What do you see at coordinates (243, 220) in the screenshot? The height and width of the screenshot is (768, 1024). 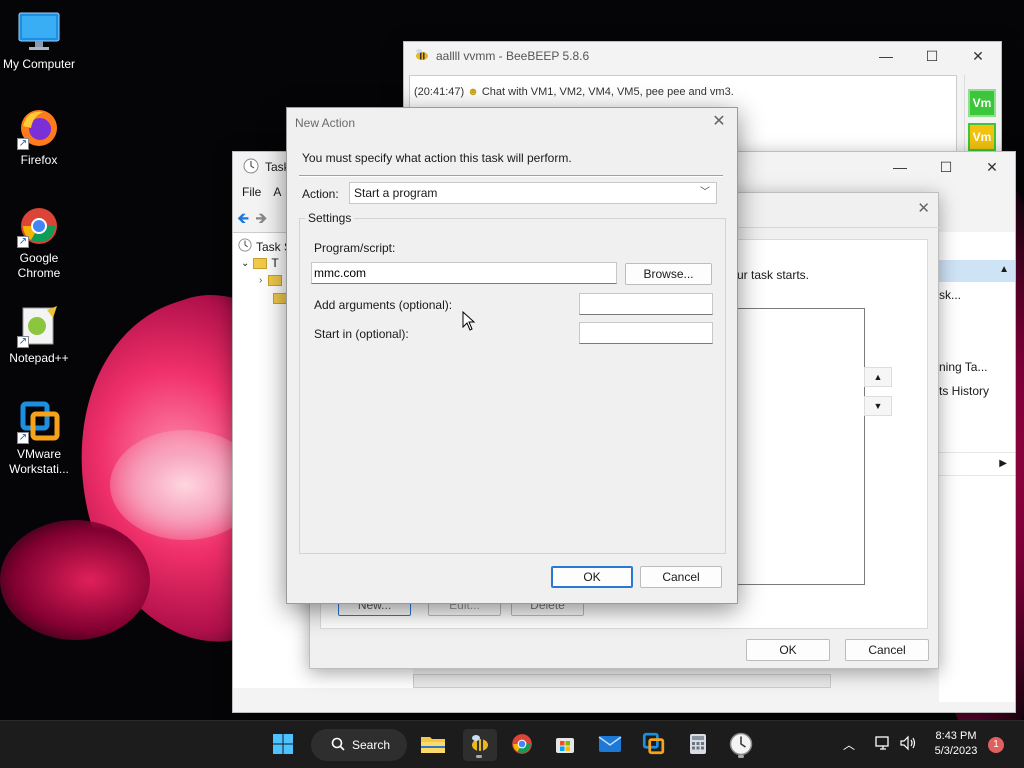 I see `back-arrow-icon: 🡸` at bounding box center [243, 220].